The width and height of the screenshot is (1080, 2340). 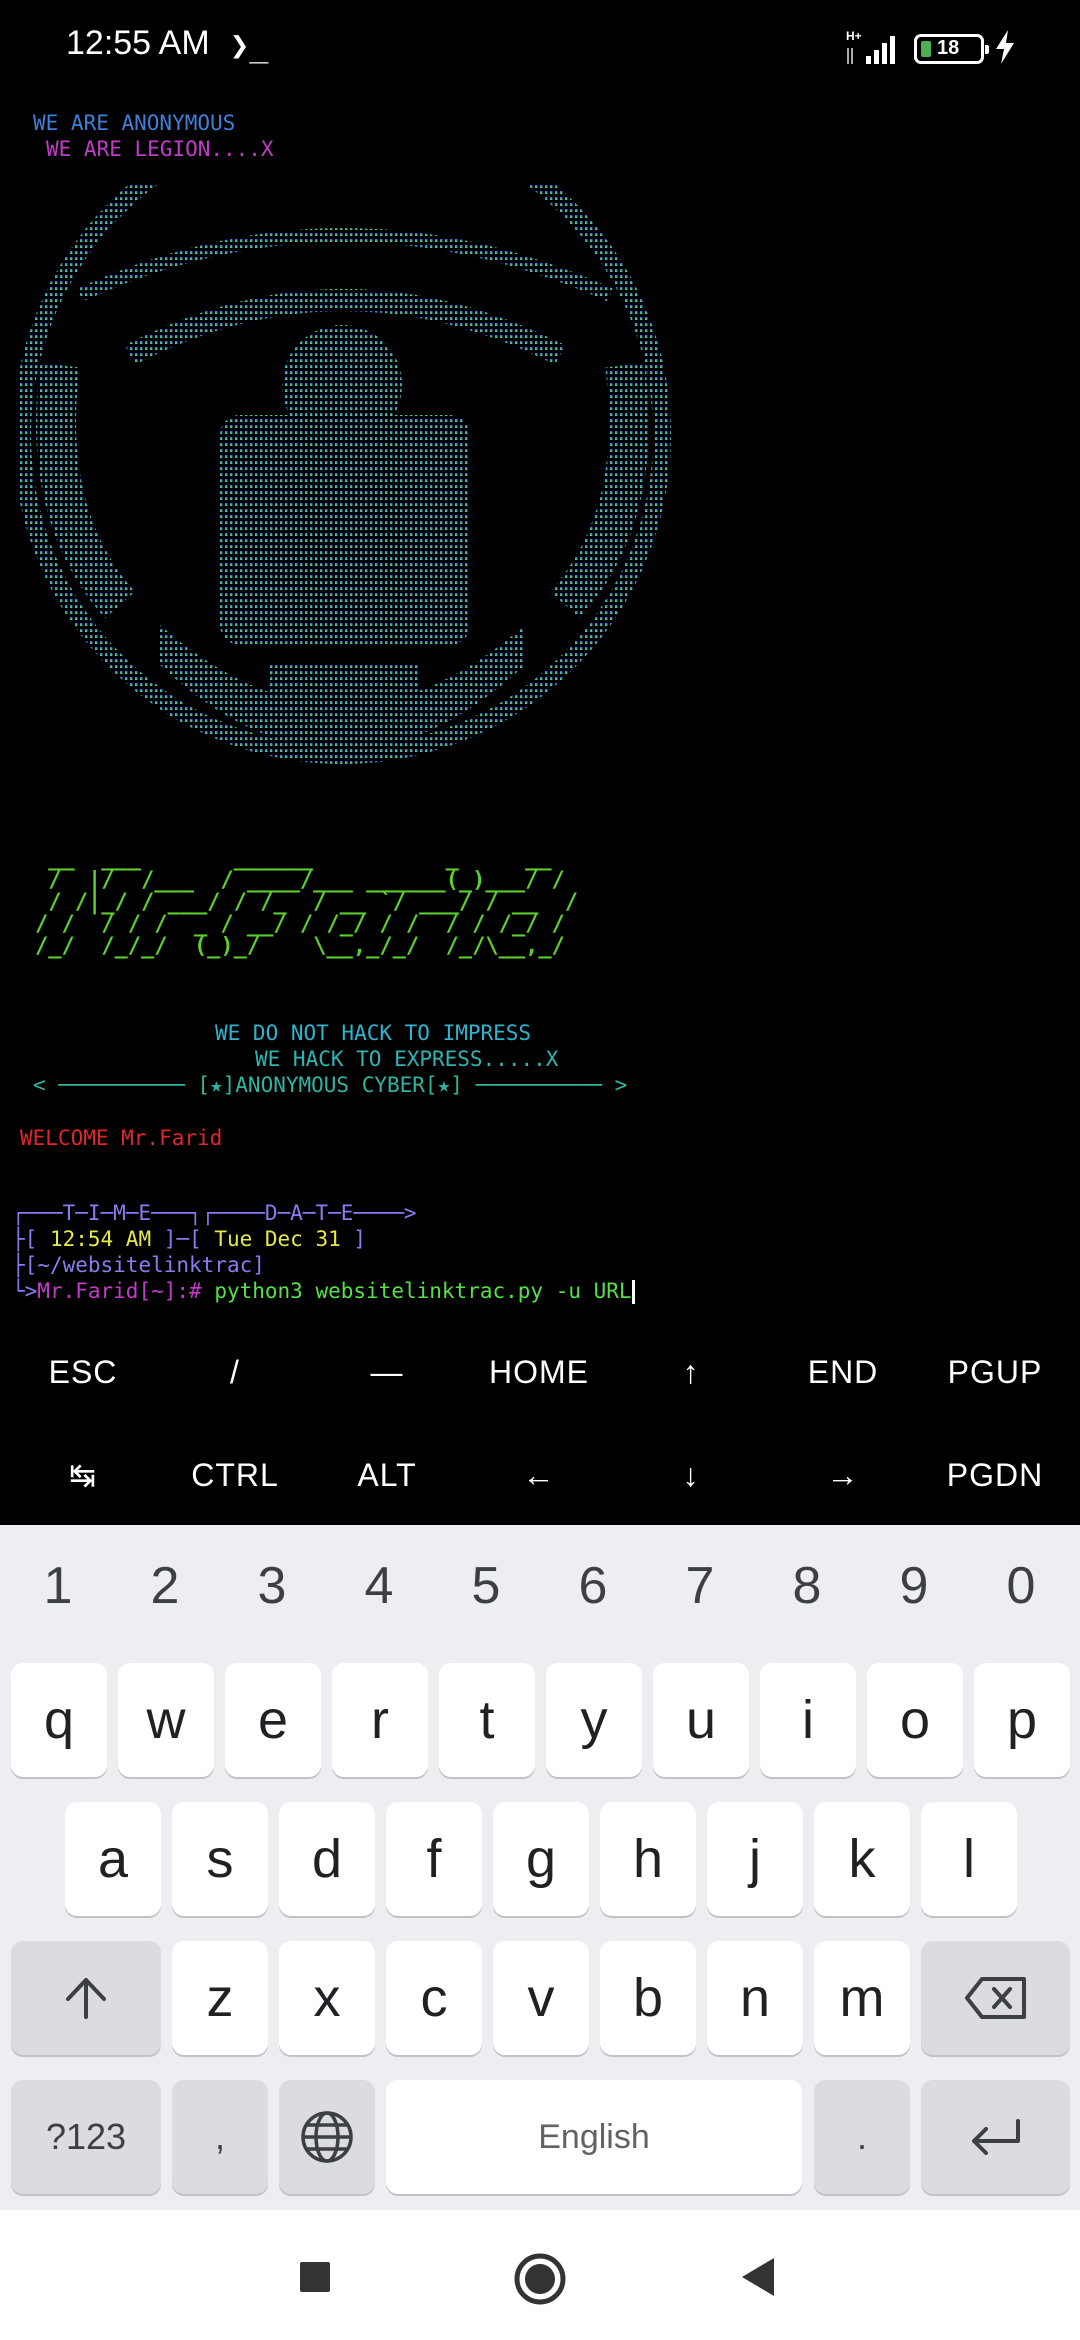 I want to click on recents-square-icon, so click(x=315, y=2277).